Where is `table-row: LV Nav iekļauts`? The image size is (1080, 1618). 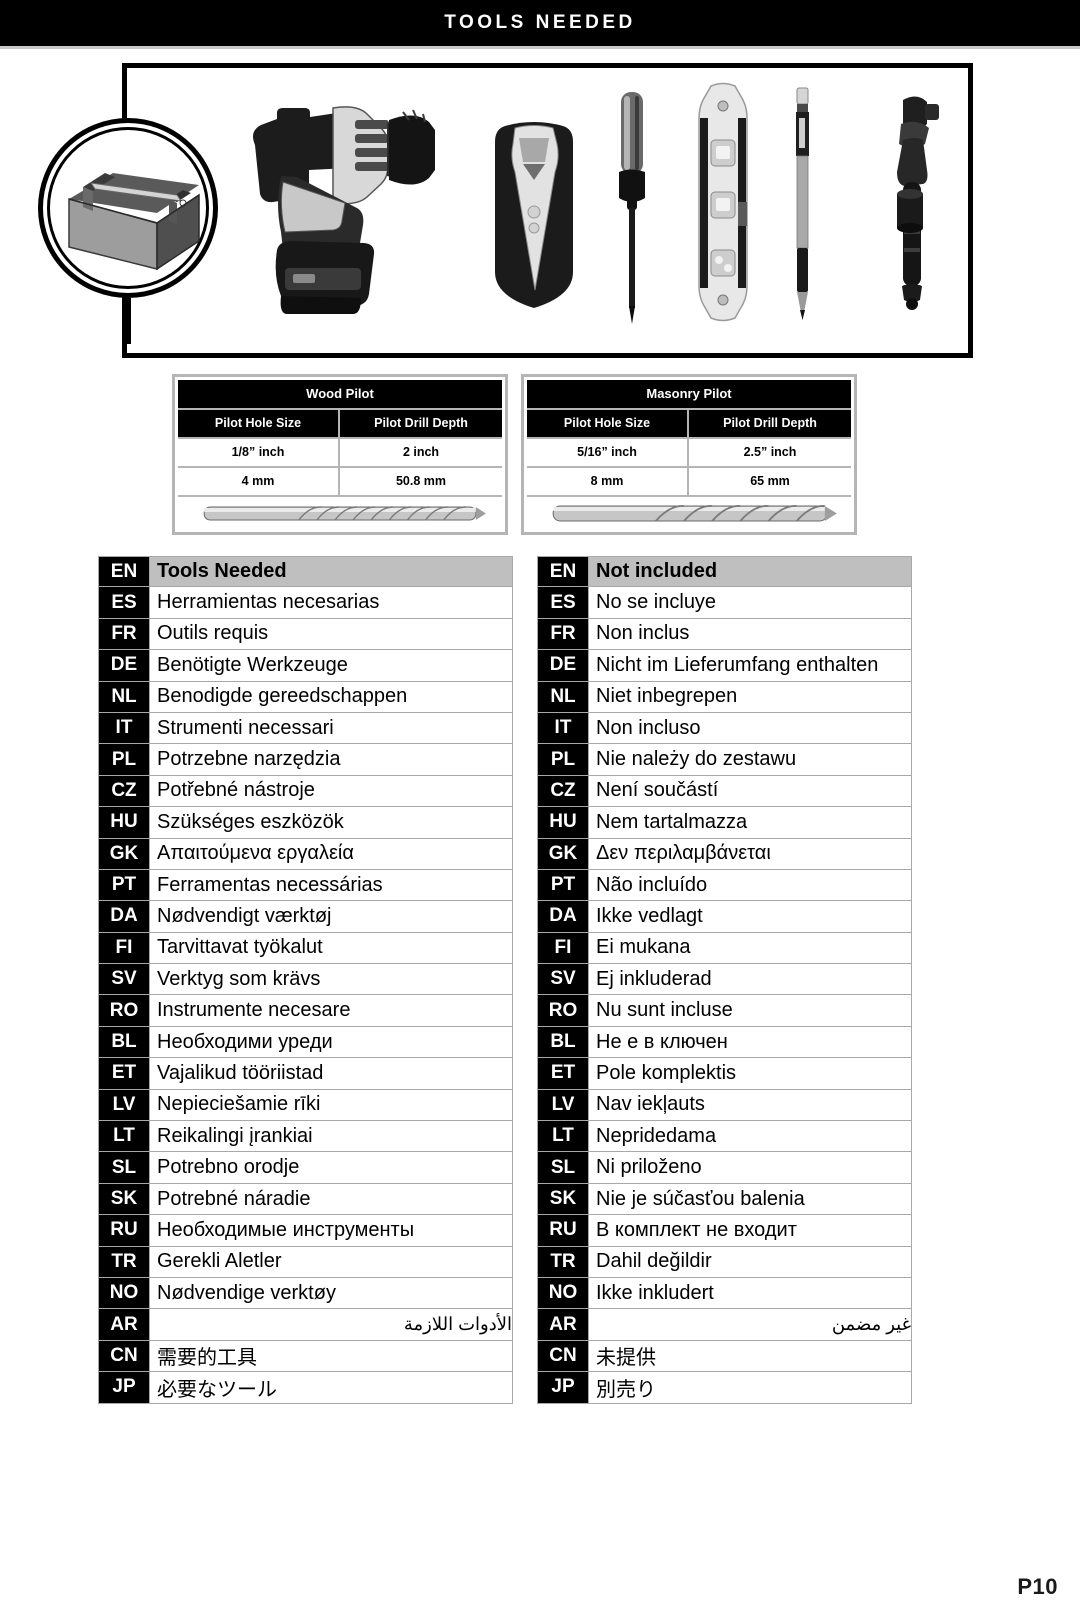 table-row: LV Nav iekļauts is located at coordinates (724, 1105).